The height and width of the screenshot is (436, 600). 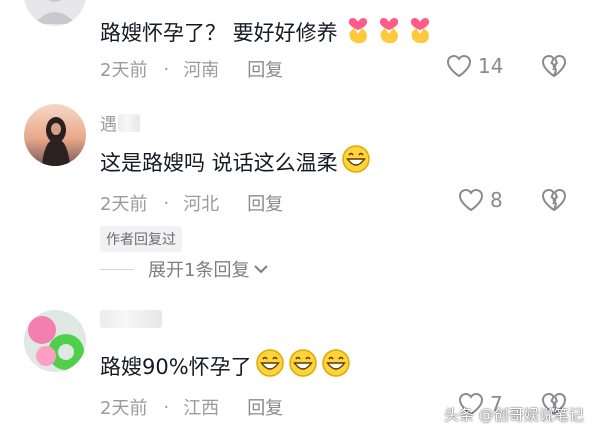 I want to click on comment-text-content: 路嫂90%怀孕了, so click(x=176, y=367).